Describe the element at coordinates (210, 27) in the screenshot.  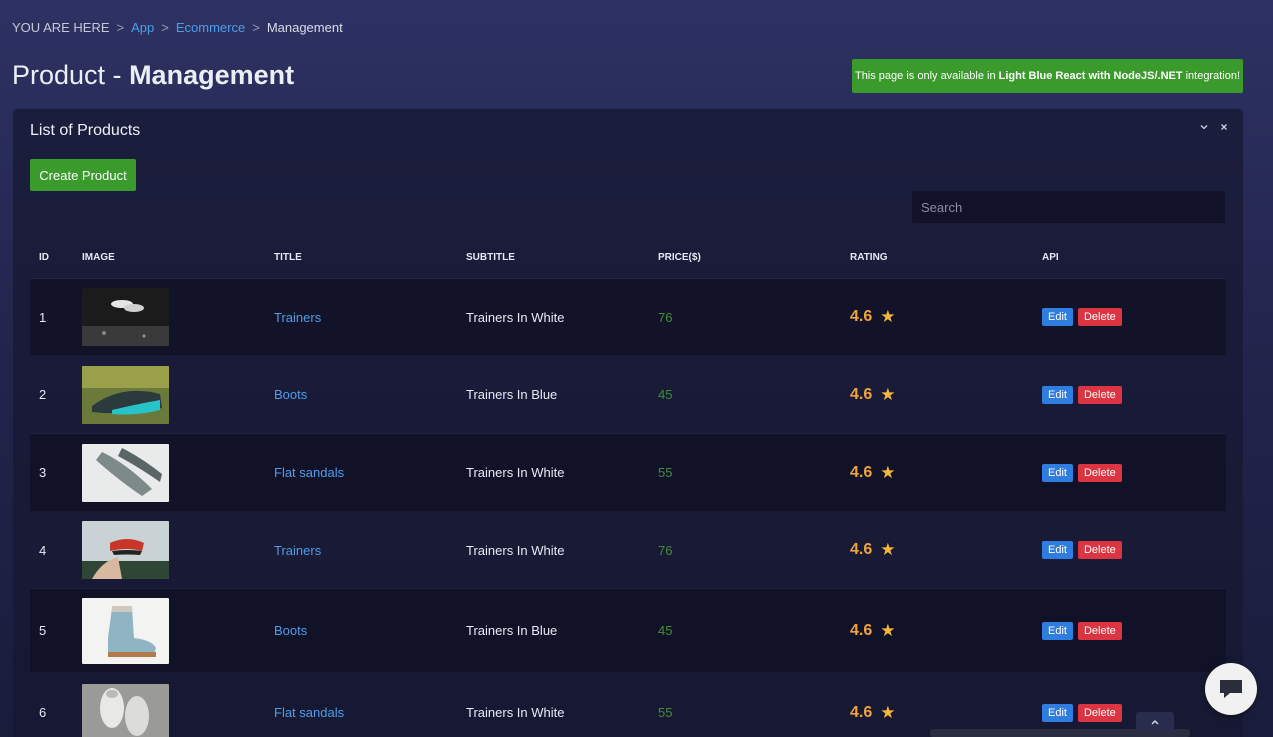
I see `breadcrumb-ecommerce-link: Ecommerce` at that location.